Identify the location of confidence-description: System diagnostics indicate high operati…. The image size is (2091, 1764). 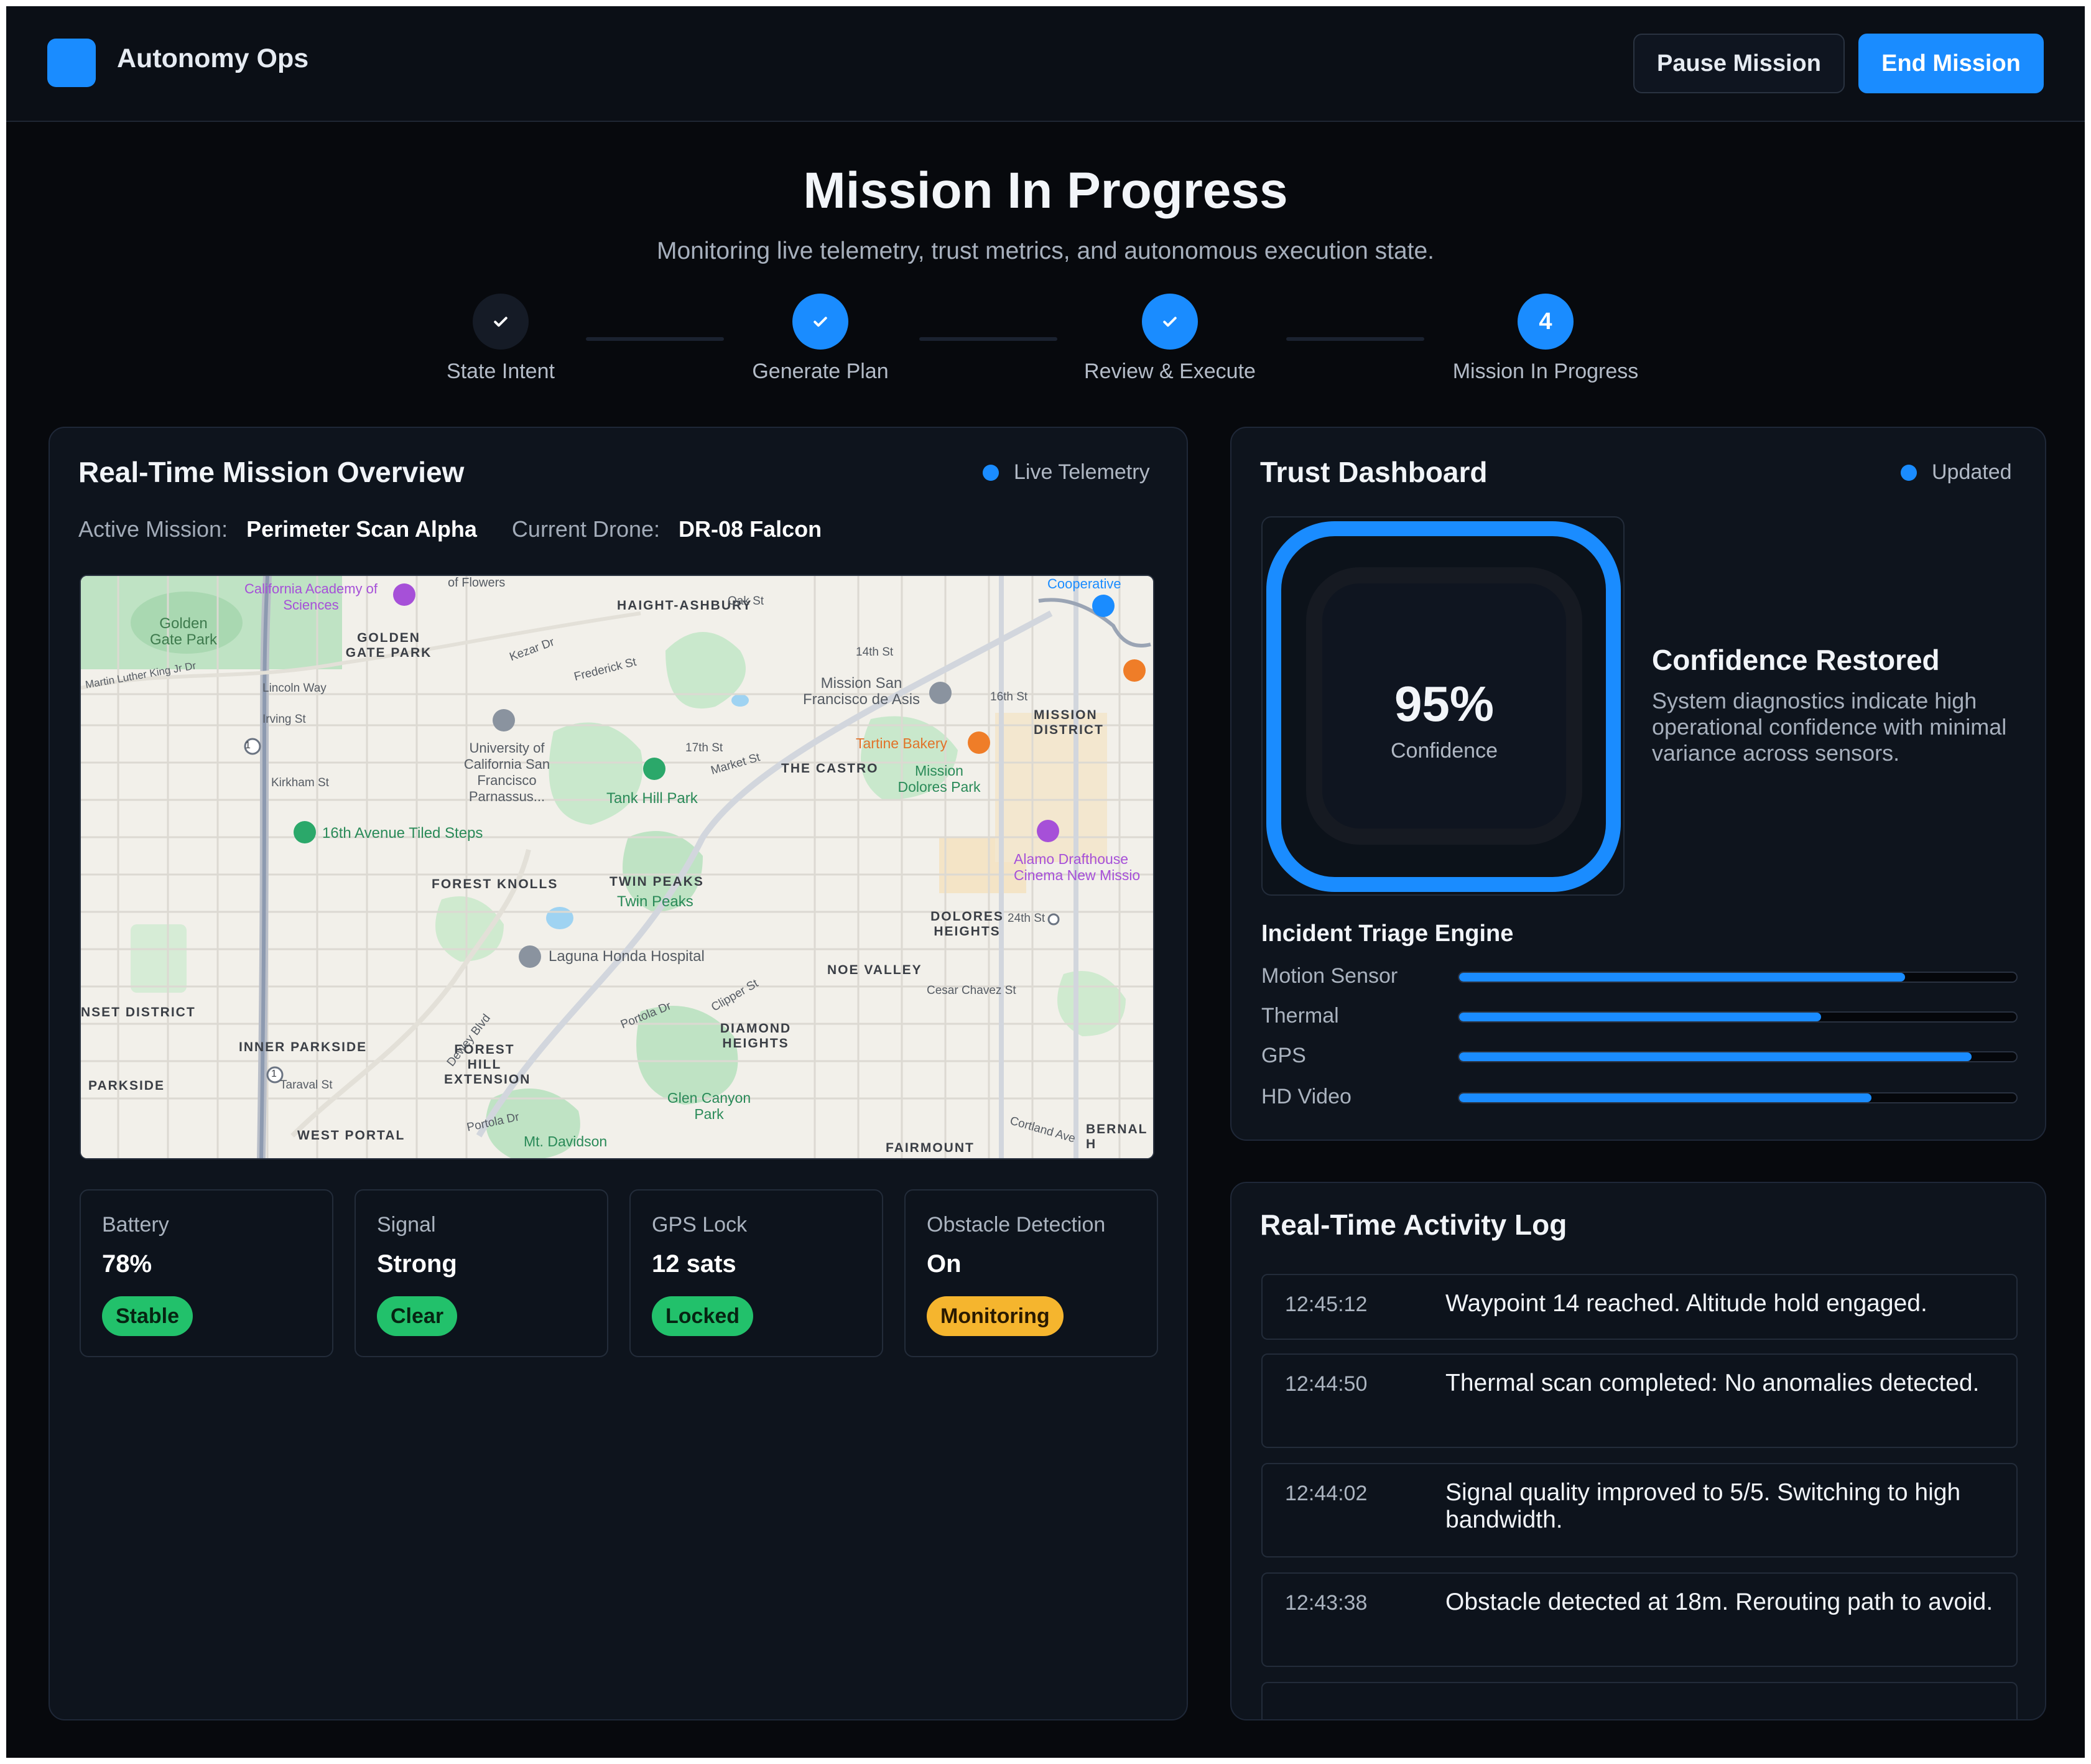
(1829, 727).